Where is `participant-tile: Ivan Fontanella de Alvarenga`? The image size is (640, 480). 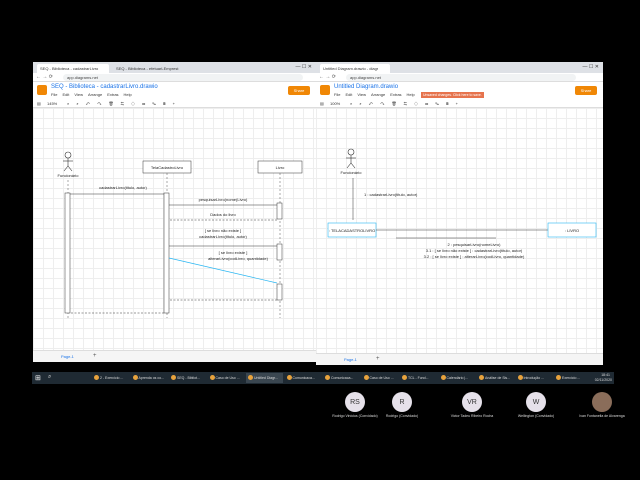
participant-tile: Ivan Fontanella de Alvarenga is located at coordinates (602, 405).